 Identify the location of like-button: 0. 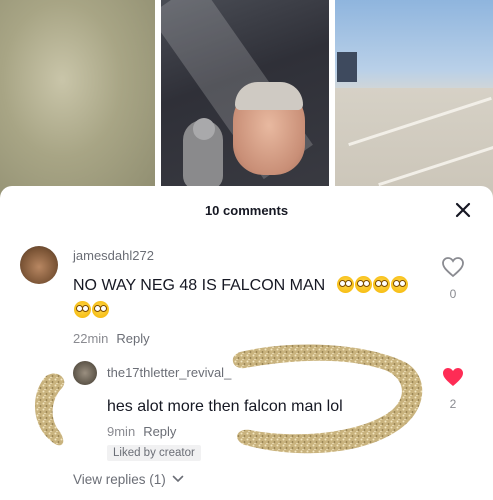
(453, 278).